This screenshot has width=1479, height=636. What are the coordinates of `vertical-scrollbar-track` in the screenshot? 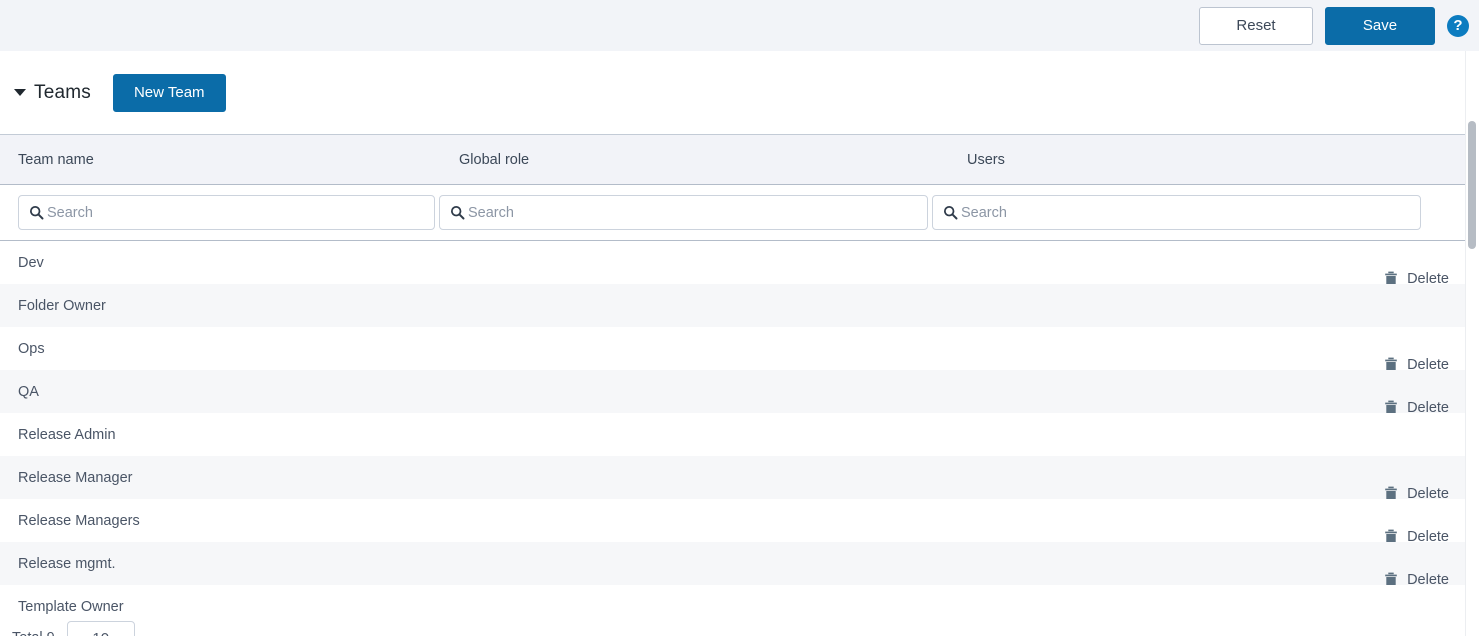 It's located at (1472, 343).